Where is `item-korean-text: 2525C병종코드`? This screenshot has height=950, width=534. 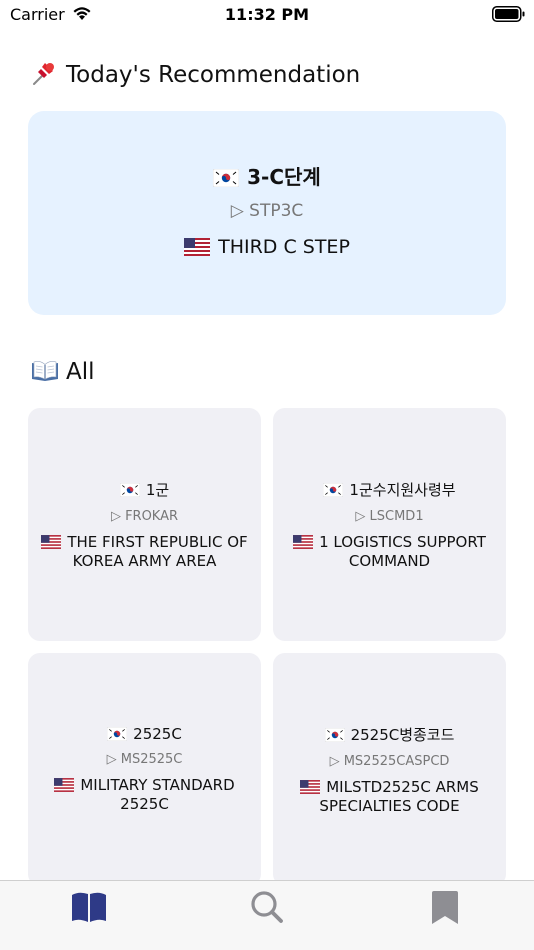
item-korean-text: 2525C병종코드 is located at coordinates (402, 734).